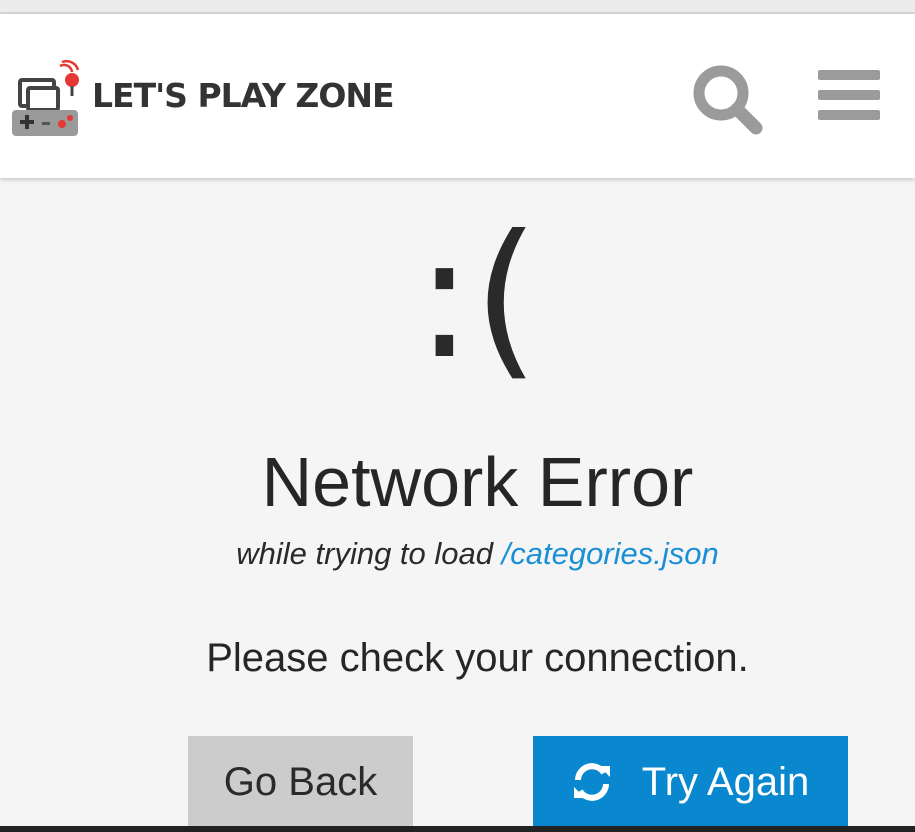  Describe the element at coordinates (725, 781) in the screenshot. I see `try-again-label: Try Again` at that location.